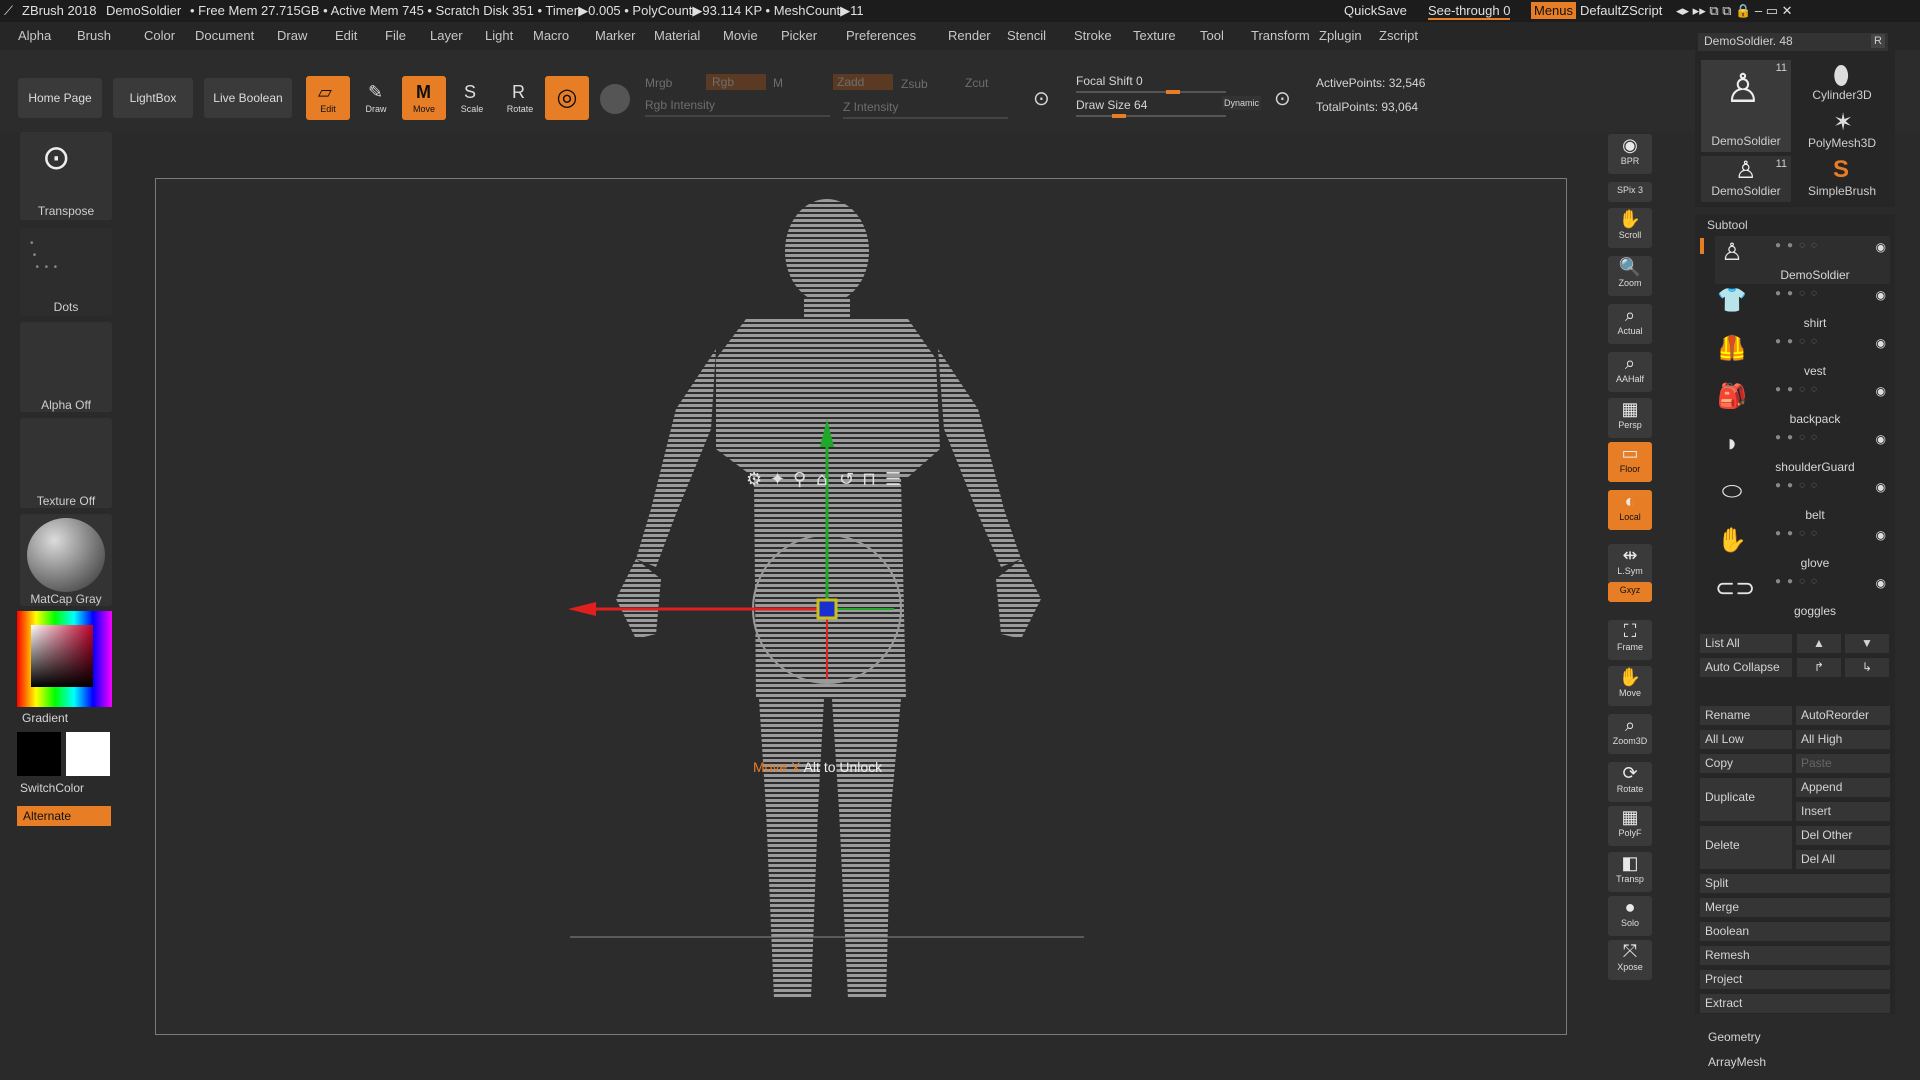  Describe the element at coordinates (328, 98) in the screenshot. I see `edit-button: ▱ Edit` at that location.